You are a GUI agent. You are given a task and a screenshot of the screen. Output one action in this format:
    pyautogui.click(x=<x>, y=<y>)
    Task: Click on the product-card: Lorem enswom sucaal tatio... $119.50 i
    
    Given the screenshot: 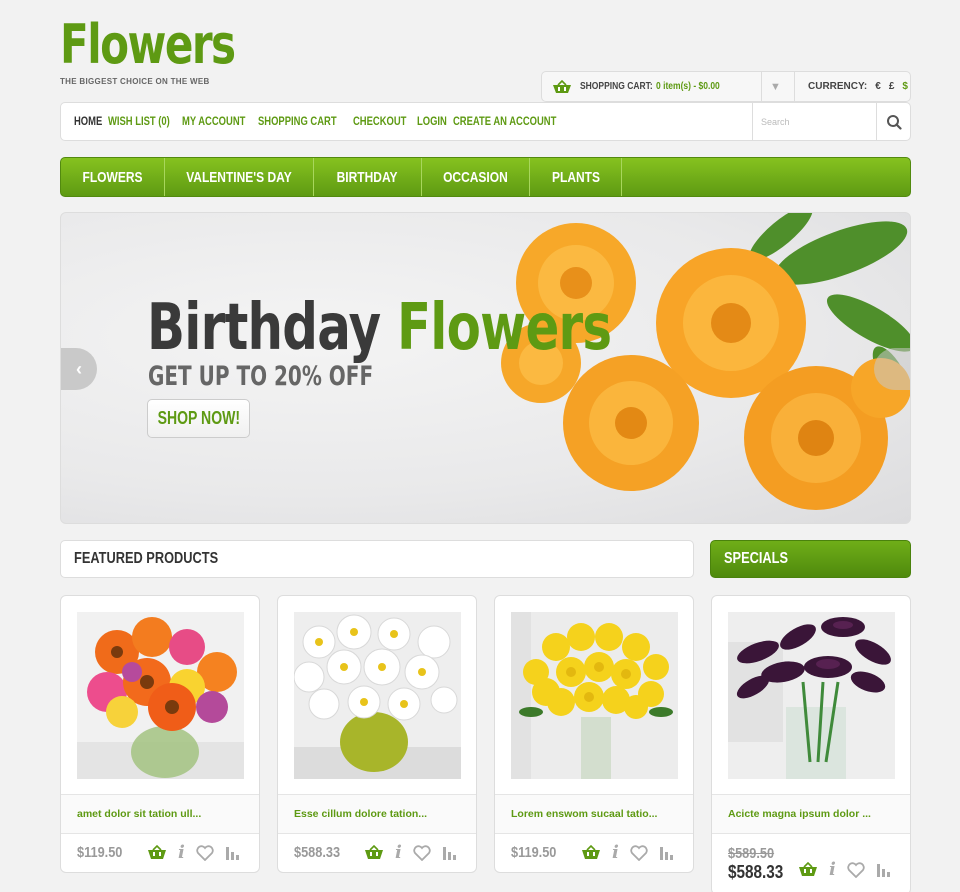 What is the action you would take?
    pyautogui.click(x=594, y=734)
    